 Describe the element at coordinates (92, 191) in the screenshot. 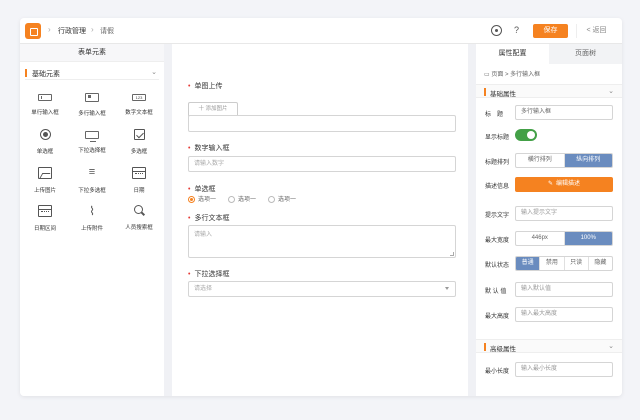

I see `component-label: 下拉多选框` at that location.